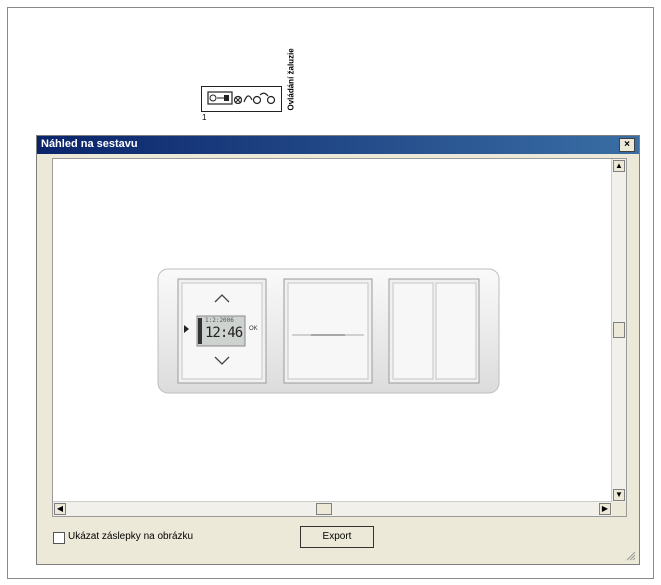  What do you see at coordinates (627, 145) in the screenshot?
I see `close-button: ×` at bounding box center [627, 145].